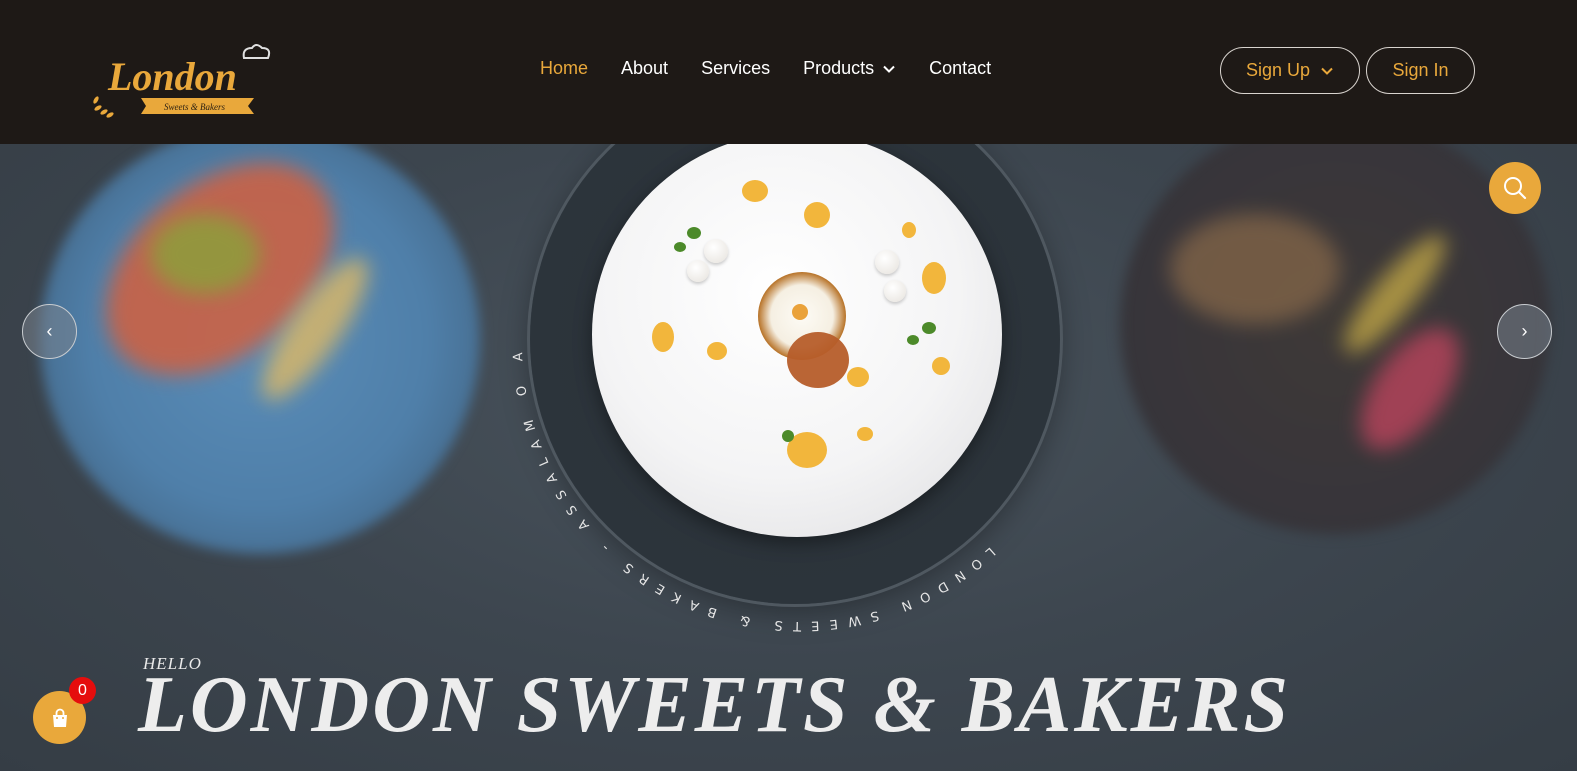 This screenshot has width=1577, height=771. What do you see at coordinates (797, 340) in the screenshot?
I see `dessert-plate` at bounding box center [797, 340].